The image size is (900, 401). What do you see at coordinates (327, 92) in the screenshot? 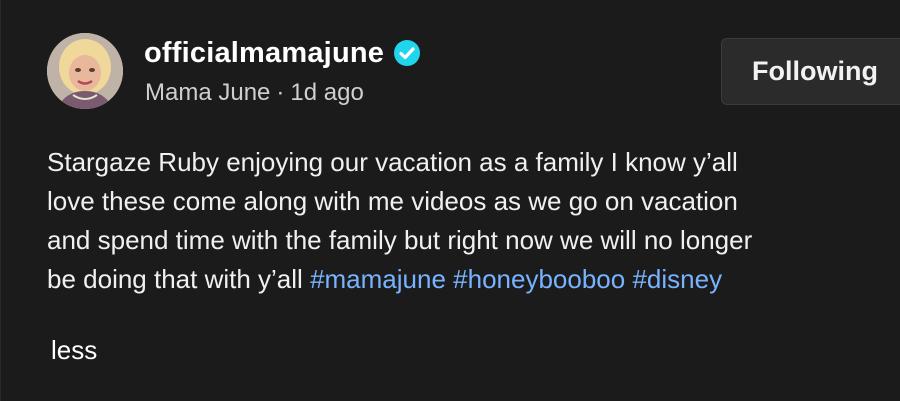
I see `post-timestamp: 1d ago` at bounding box center [327, 92].